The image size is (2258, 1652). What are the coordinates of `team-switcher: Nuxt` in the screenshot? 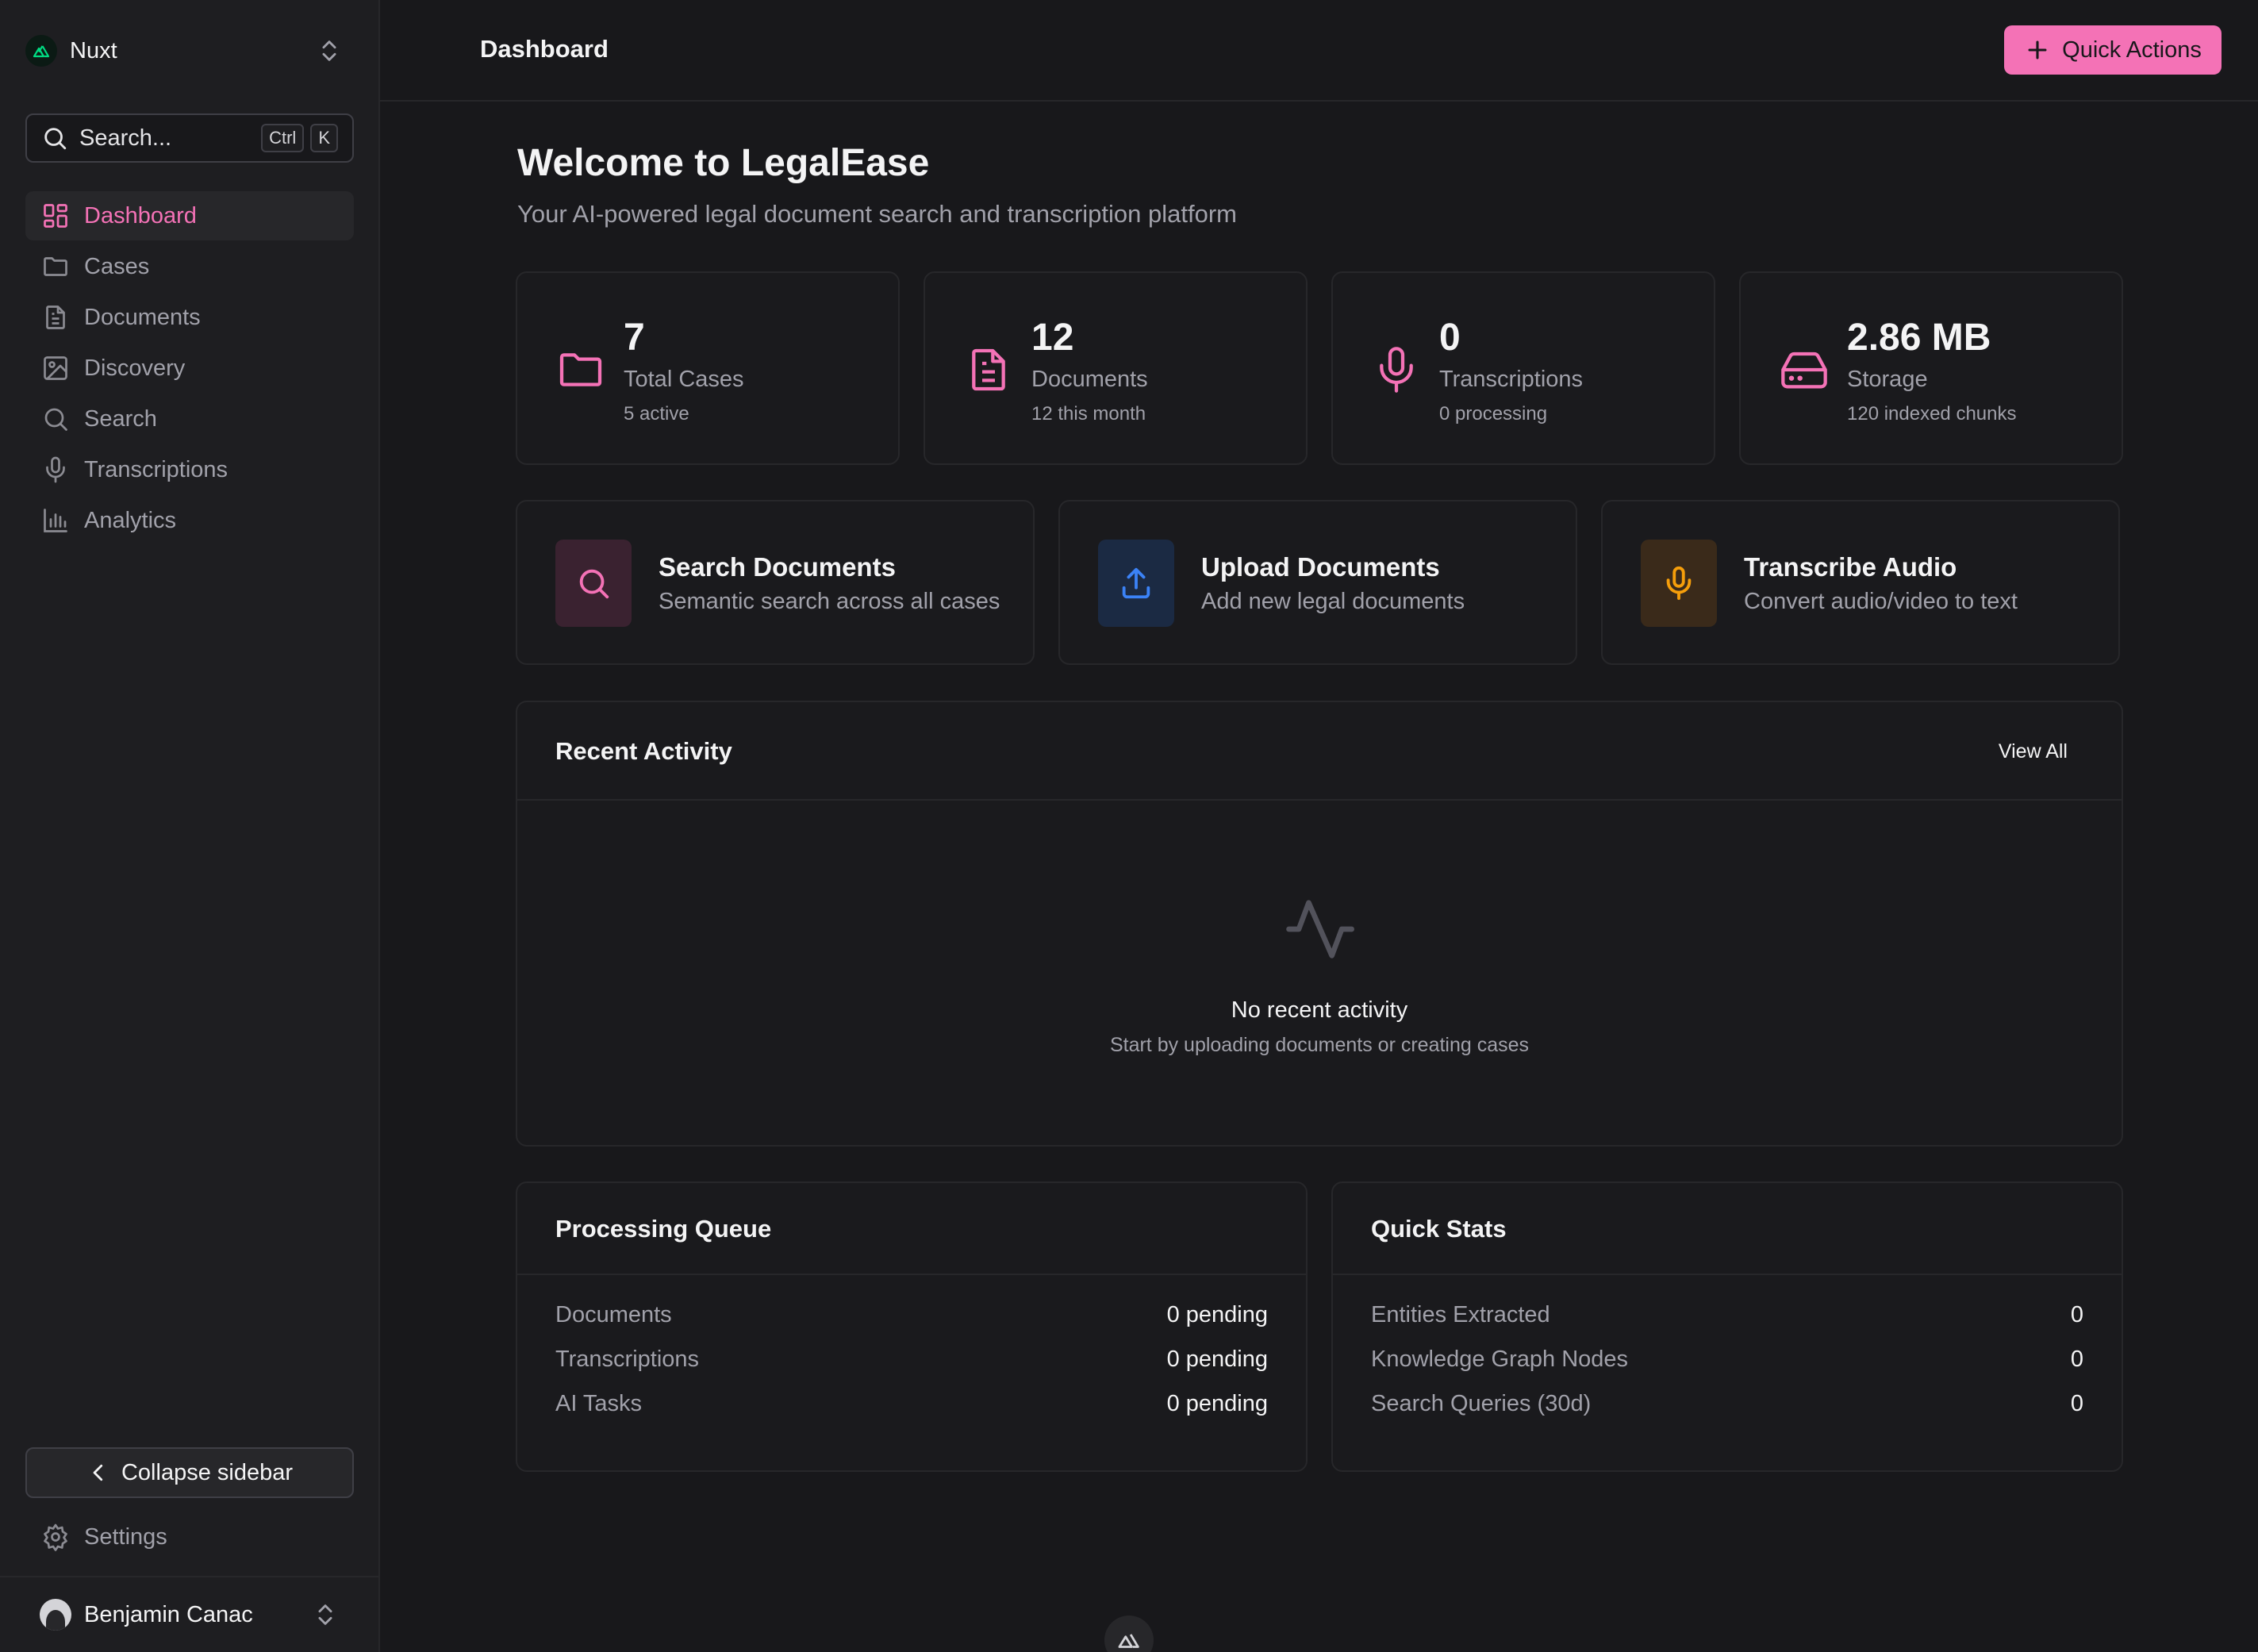 It's located at (184, 51).